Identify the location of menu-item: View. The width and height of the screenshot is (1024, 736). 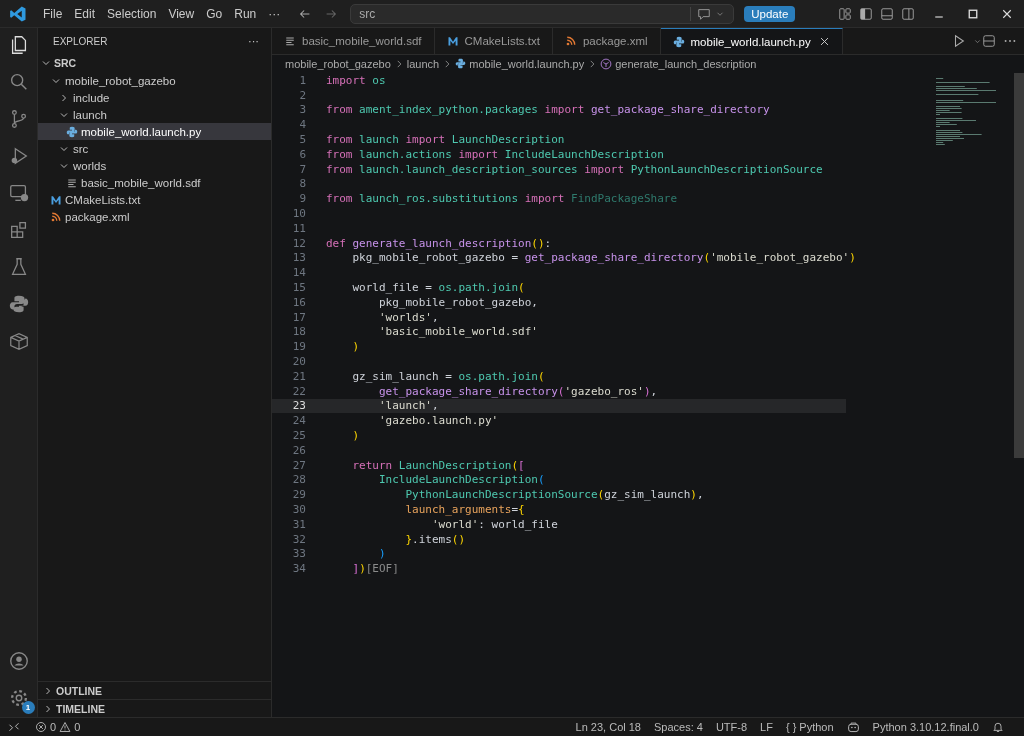
(181, 13).